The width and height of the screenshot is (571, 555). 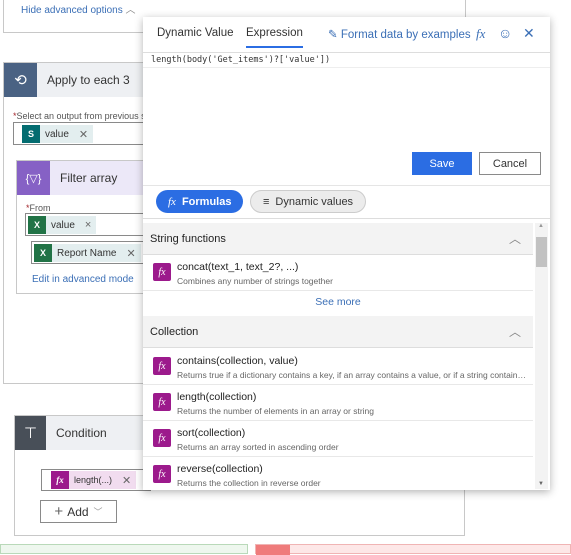 I want to click on save-button: Save, so click(x=442, y=163).